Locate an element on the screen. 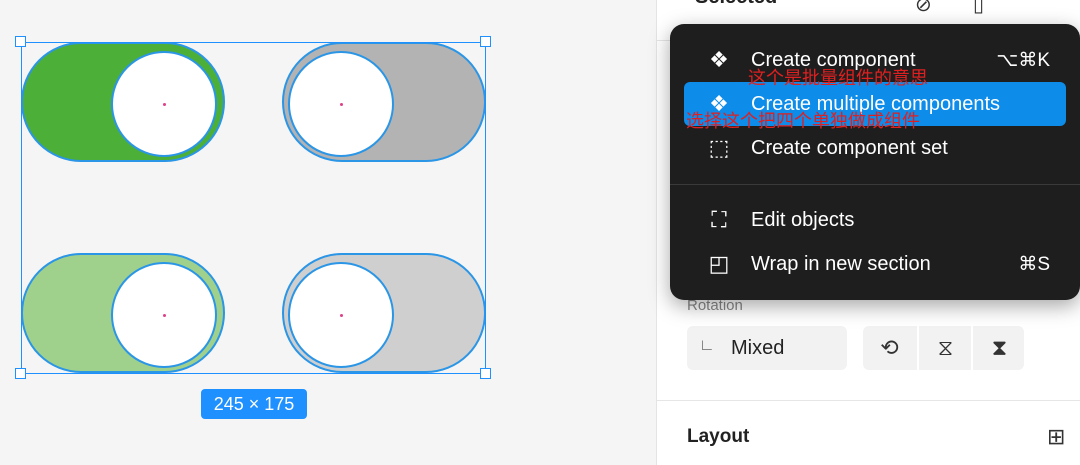  rotate-icon: ⟲ is located at coordinates (889, 348).